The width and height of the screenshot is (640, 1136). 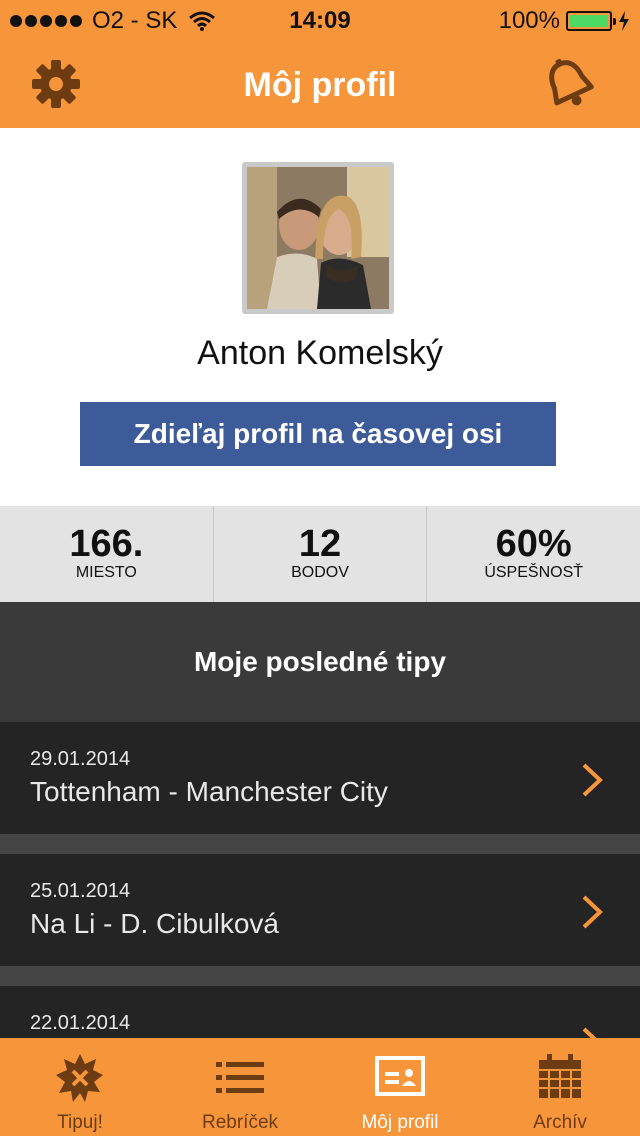 I want to click on stat-label: BODOV, so click(x=320, y=572).